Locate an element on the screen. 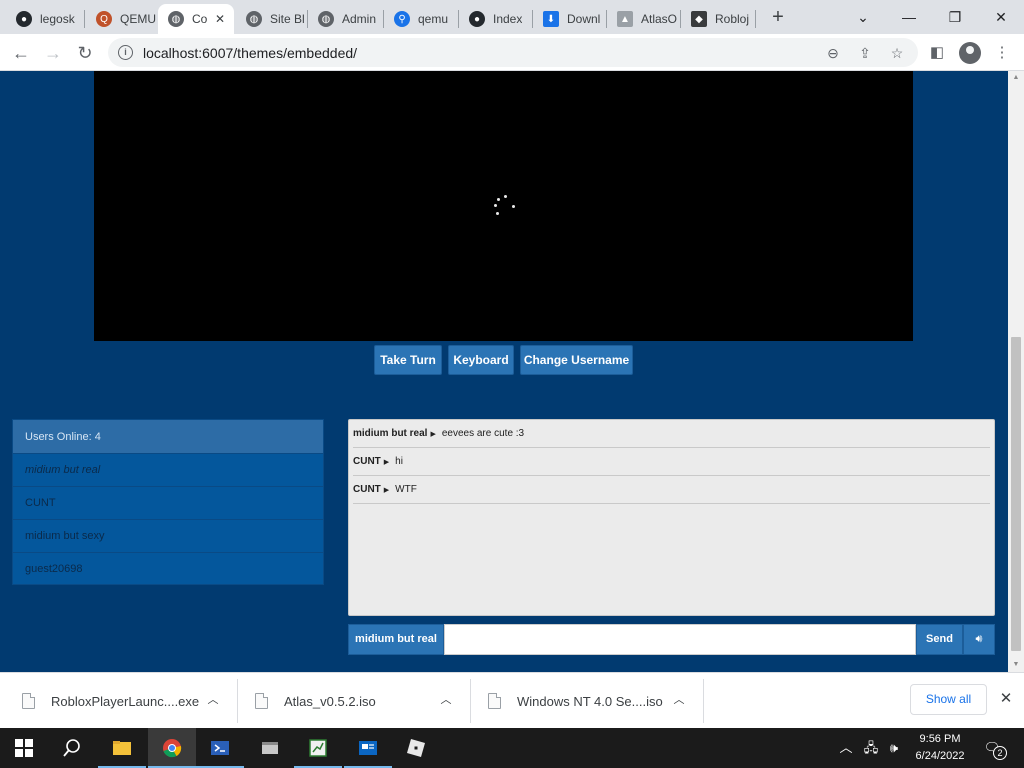 The height and width of the screenshot is (768, 1024). download-item: Atlas_v0.5.2.iso is located at coordinates (315, 701).